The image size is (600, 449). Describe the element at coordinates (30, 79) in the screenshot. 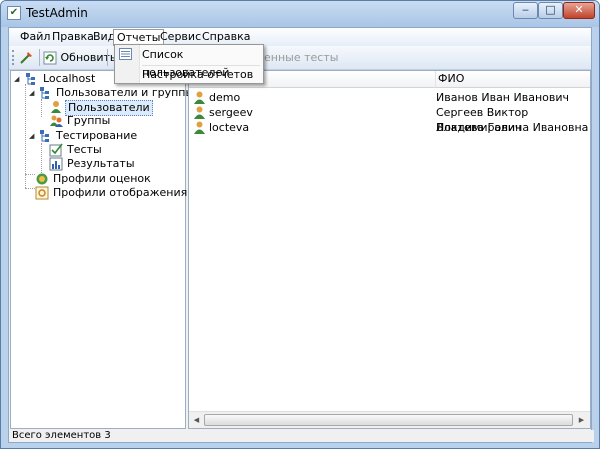

I see `server-tree-icon` at that location.